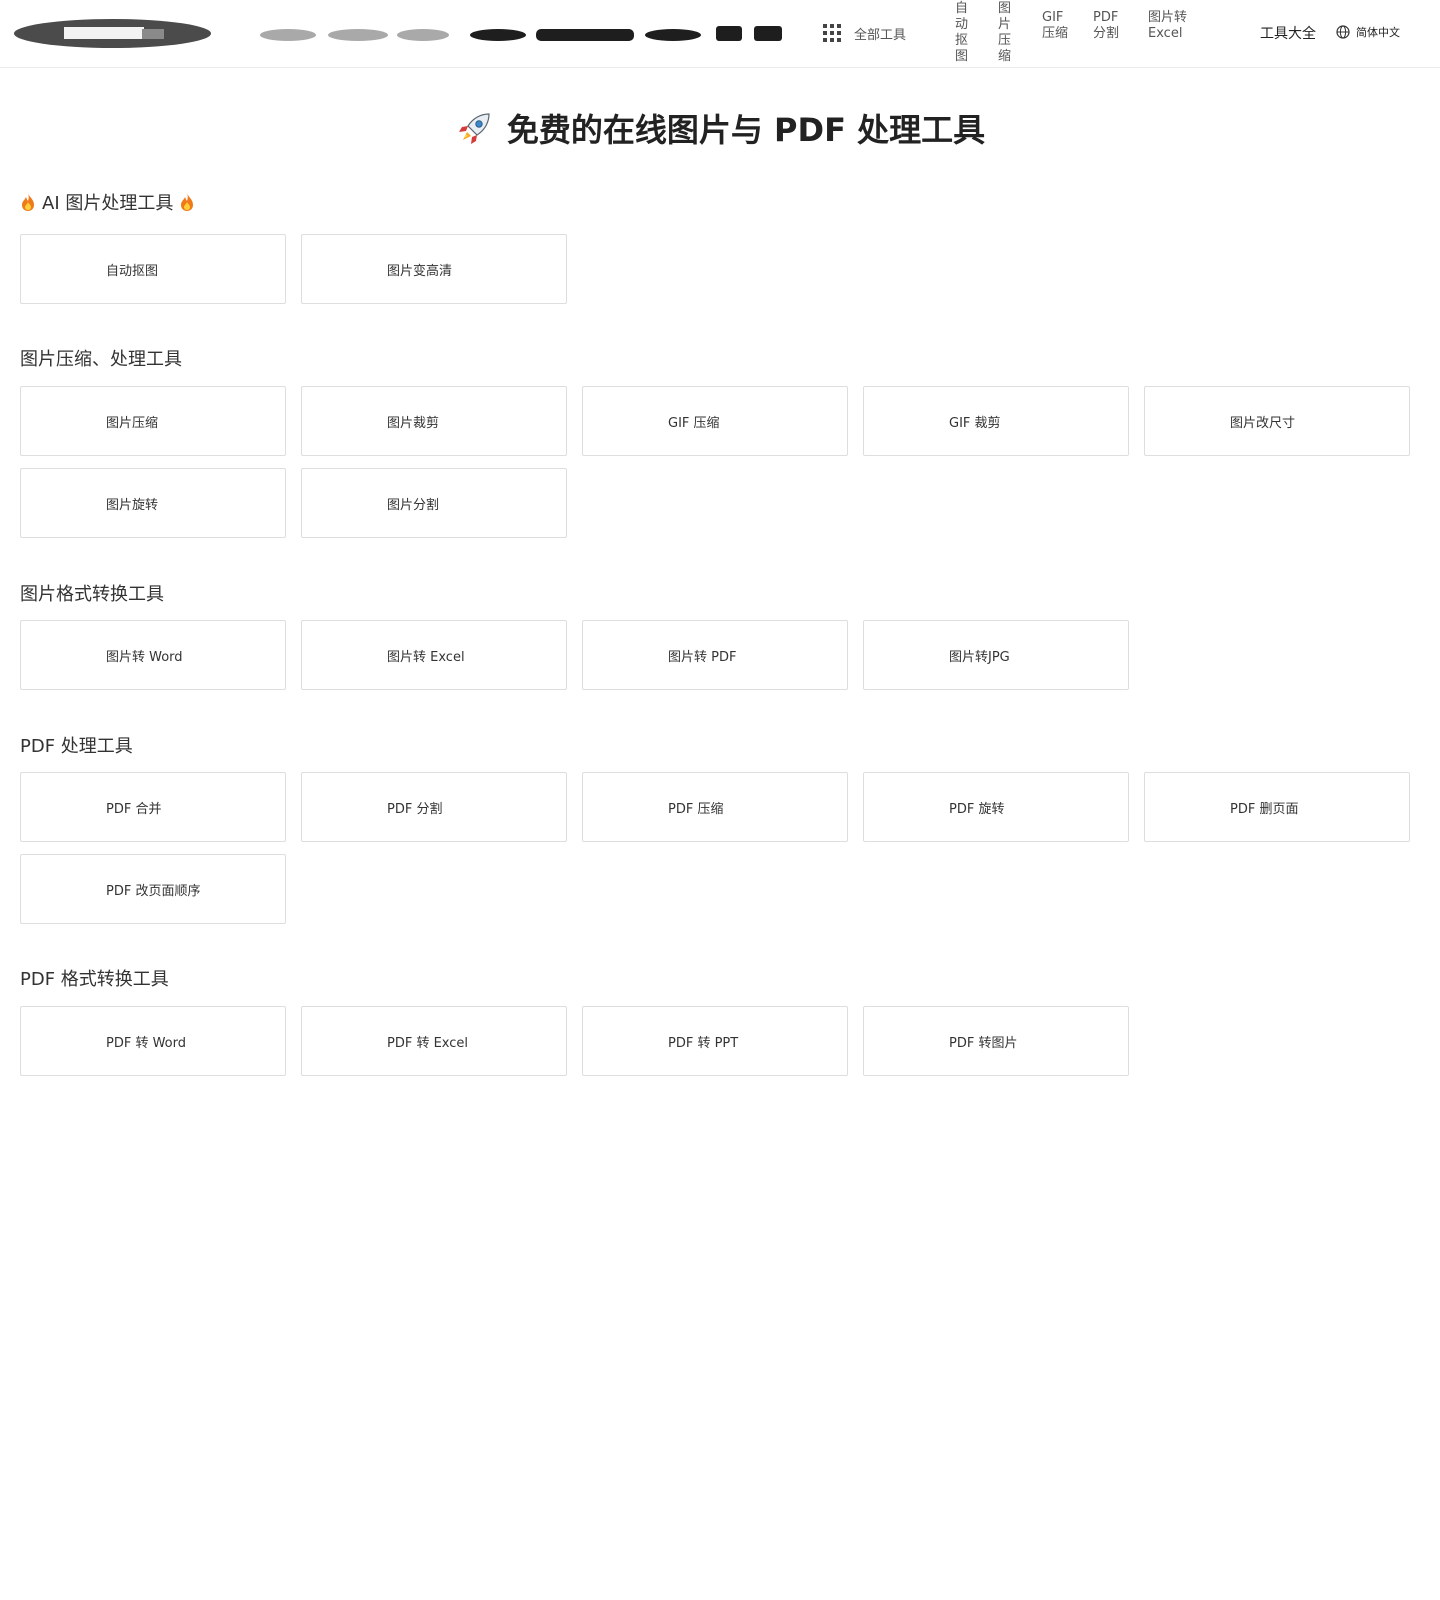  Describe the element at coordinates (132, 423) in the screenshot. I see `tool-card-label: 图片压缩` at that location.